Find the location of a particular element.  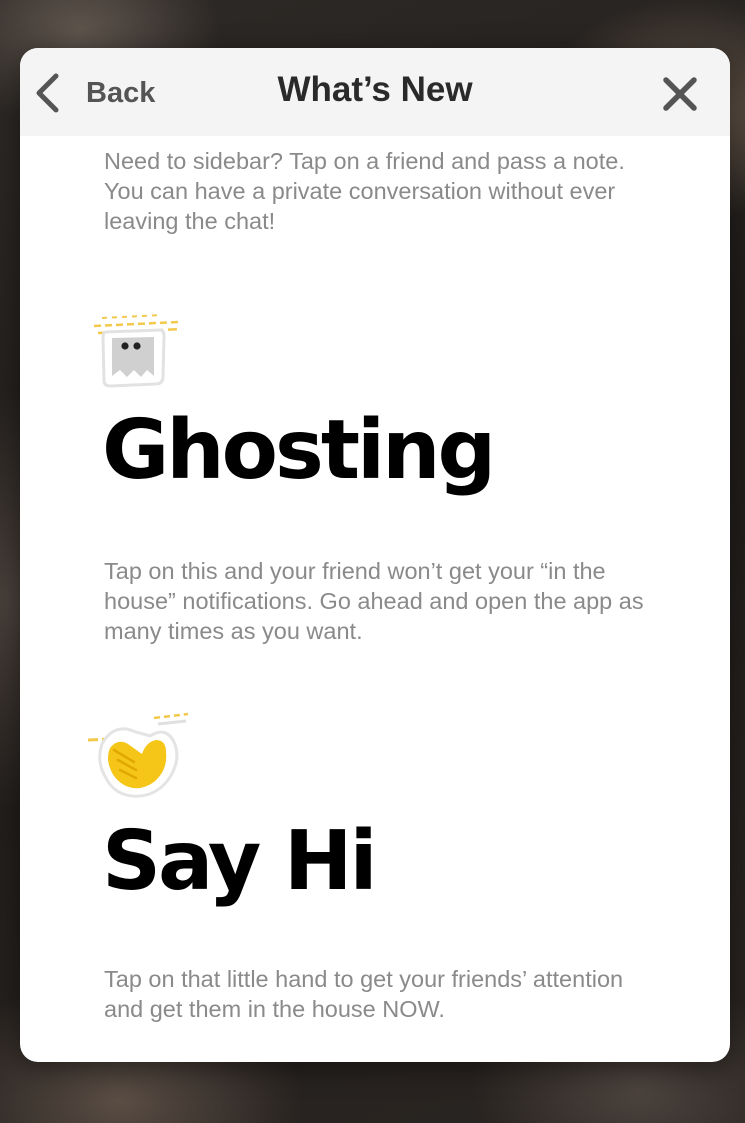

back-button: Back is located at coordinates (94, 93).